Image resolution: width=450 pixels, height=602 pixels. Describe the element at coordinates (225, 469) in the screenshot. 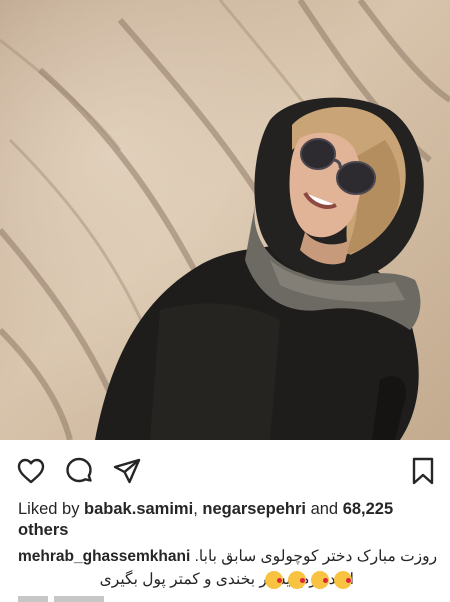

I see `action-bar` at that location.